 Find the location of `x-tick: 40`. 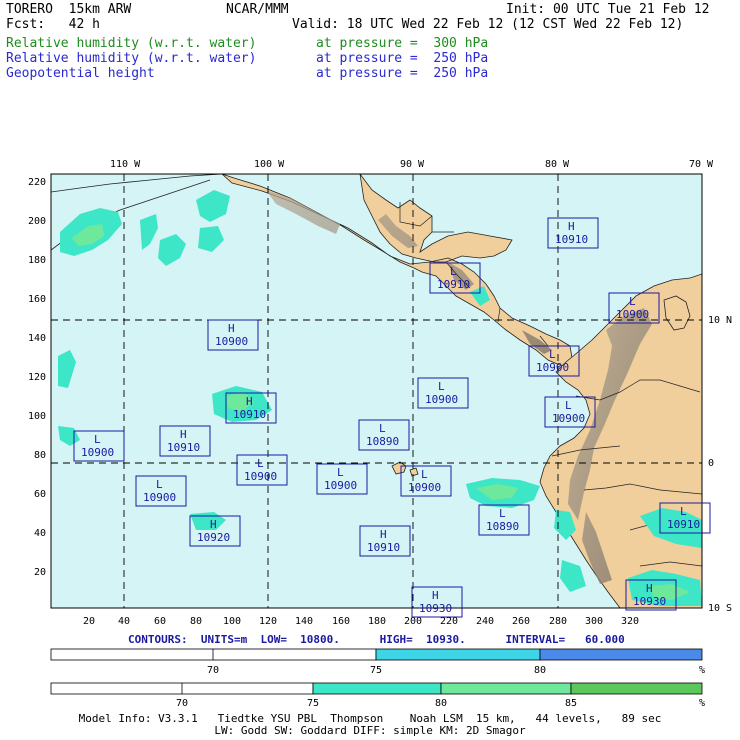

x-tick: 40 is located at coordinates (124, 621).